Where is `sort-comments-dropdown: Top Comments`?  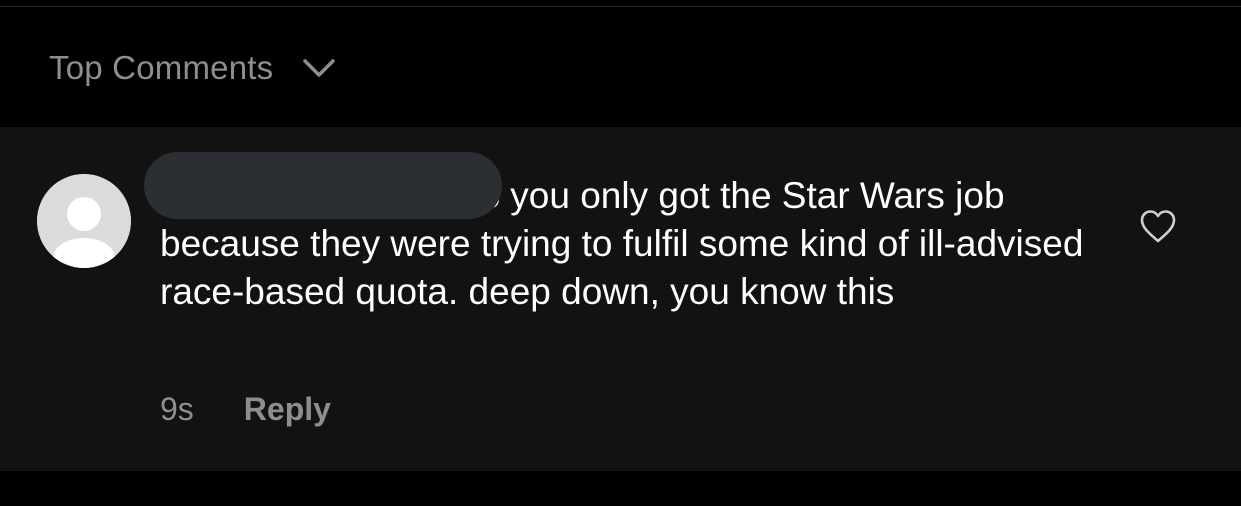 sort-comments-dropdown: Top Comments is located at coordinates (193, 68).